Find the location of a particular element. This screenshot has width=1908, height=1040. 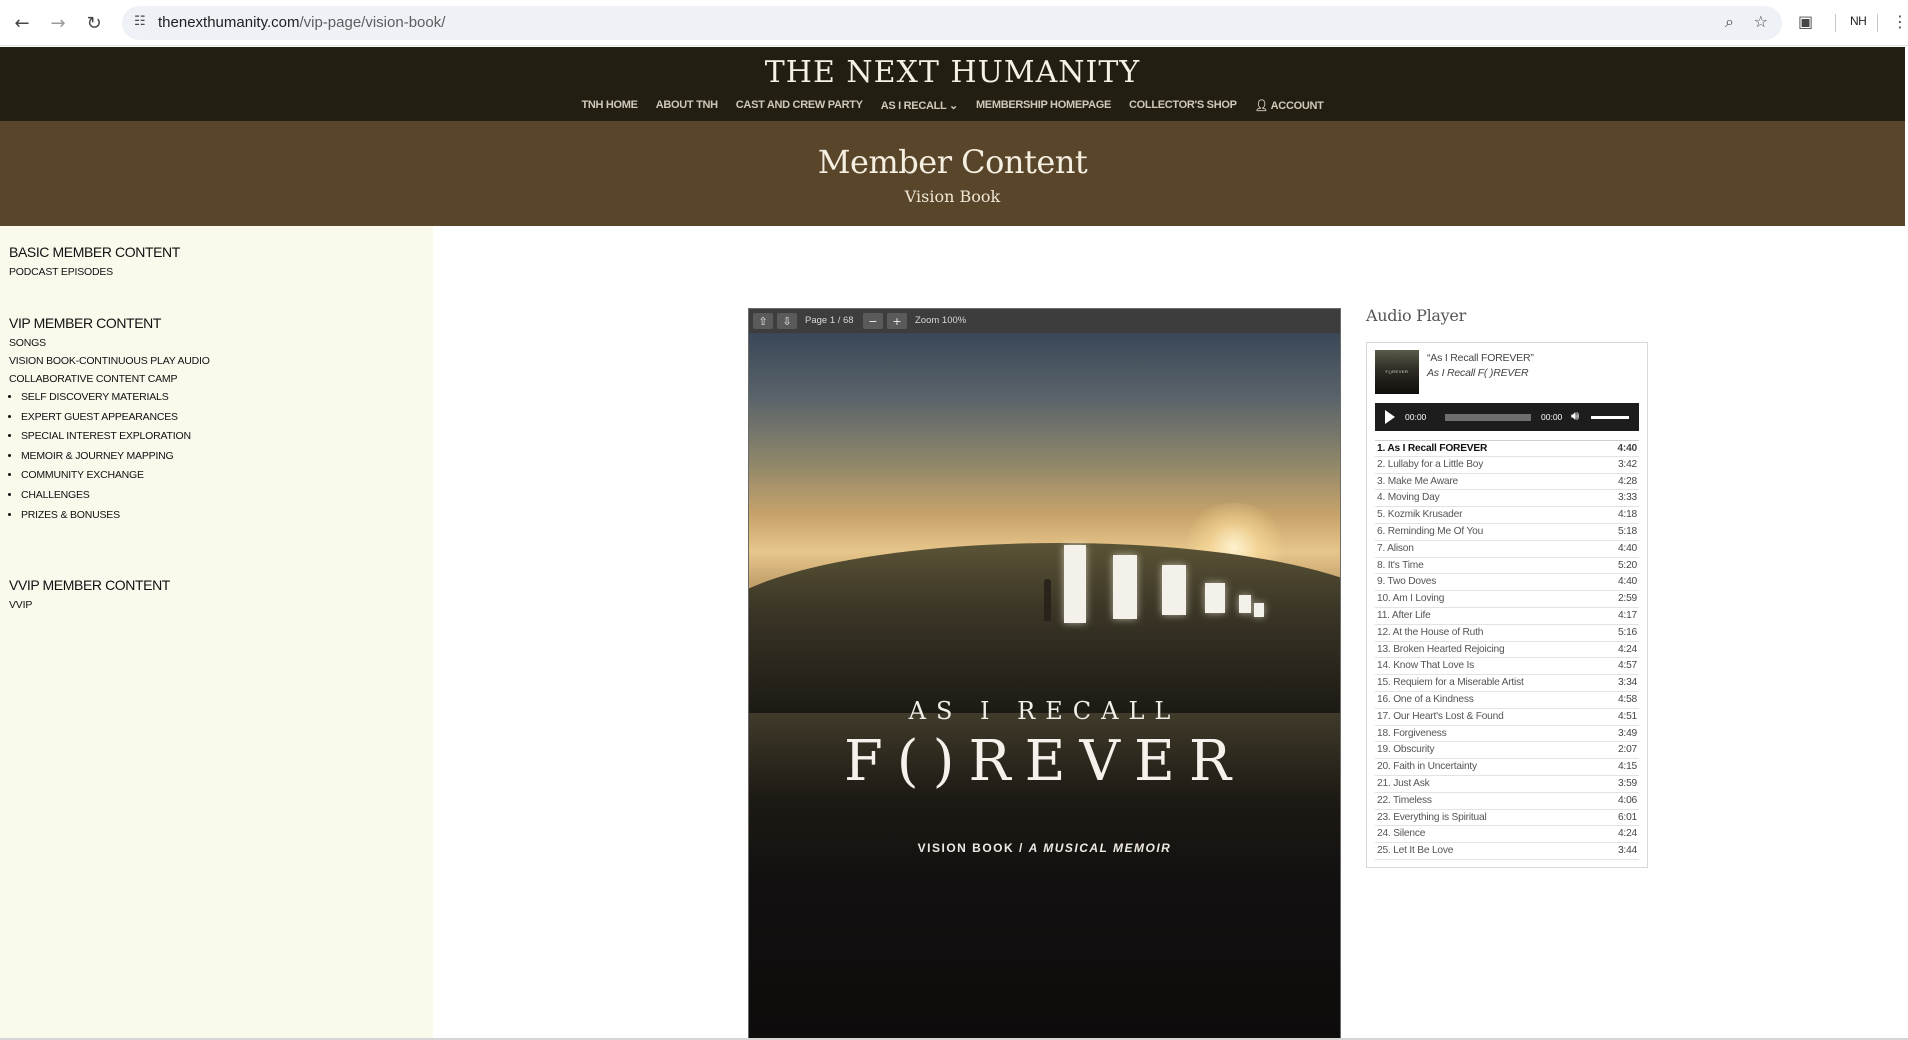

menu-item-tnh-home: TNH HOME is located at coordinates (609, 105).